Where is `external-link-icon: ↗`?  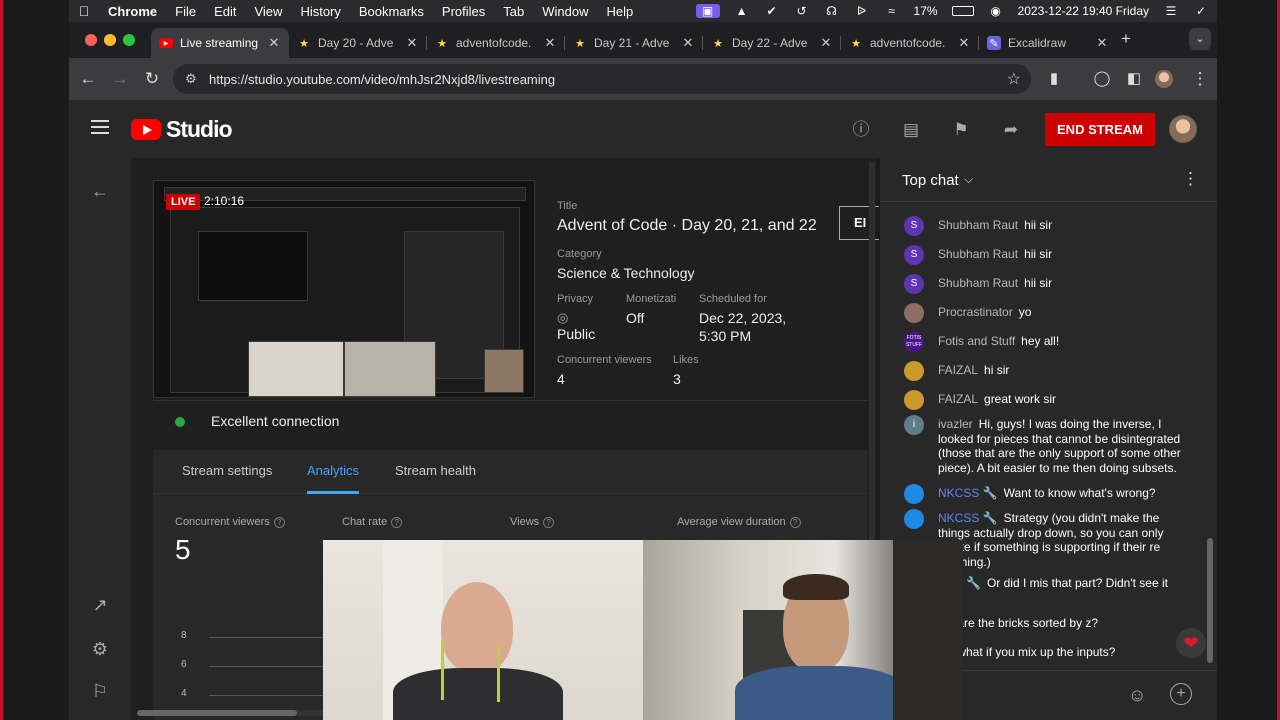 external-link-icon: ↗ is located at coordinates (100, 605).